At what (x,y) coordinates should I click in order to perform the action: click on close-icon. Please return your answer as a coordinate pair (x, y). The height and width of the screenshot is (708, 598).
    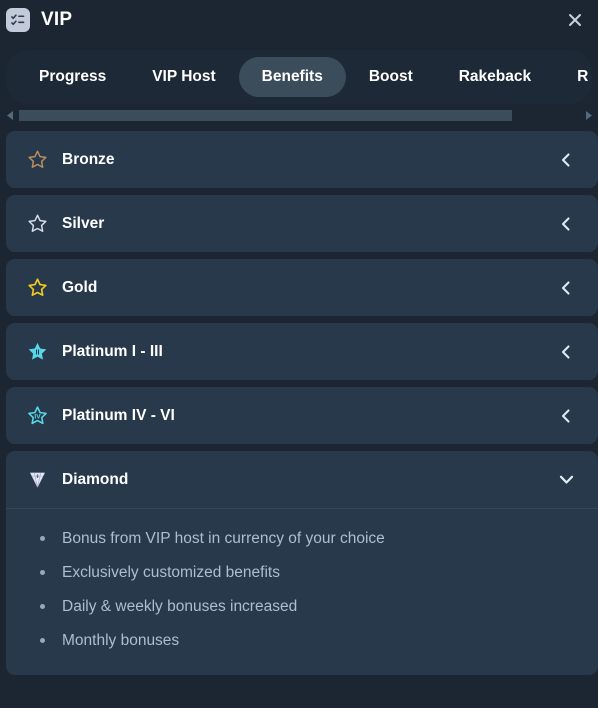
    Looking at the image, I should click on (575, 20).